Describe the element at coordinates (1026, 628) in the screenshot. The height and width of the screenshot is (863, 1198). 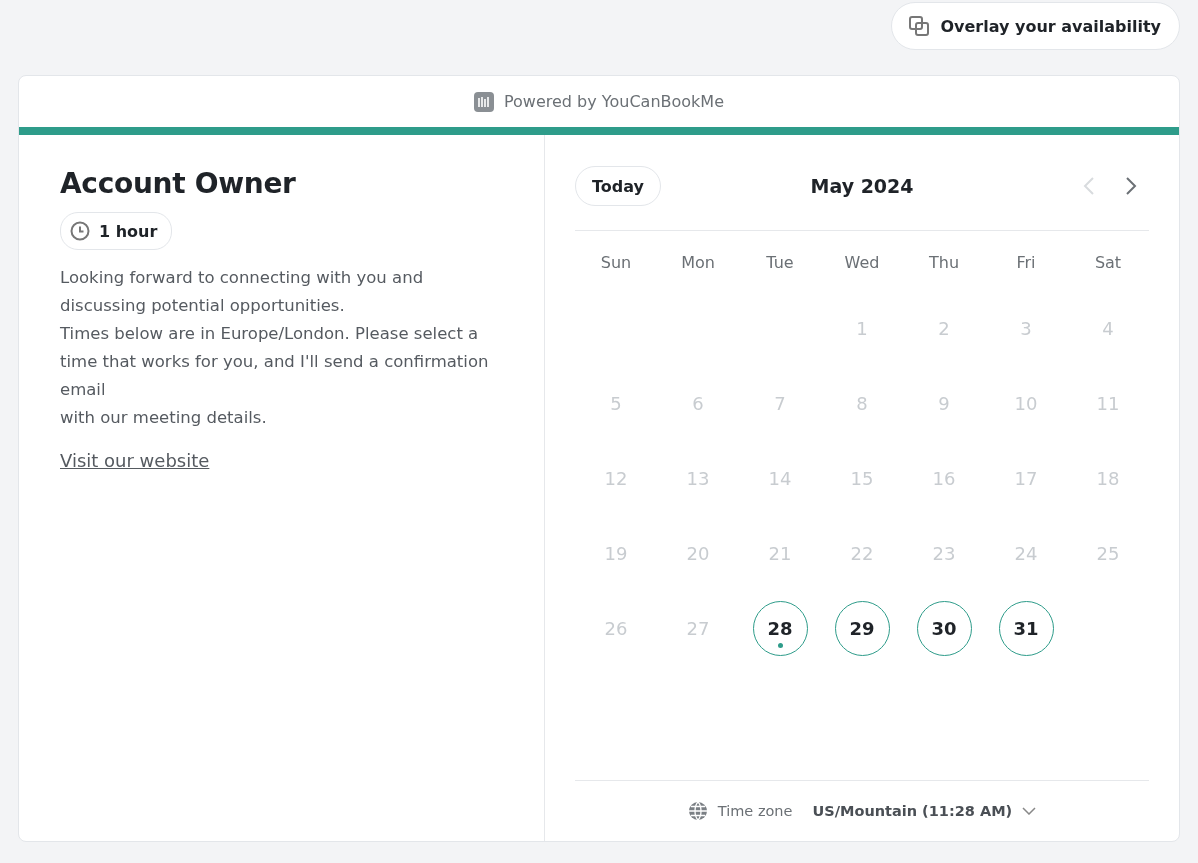
I see `available-date-button: 31` at that location.